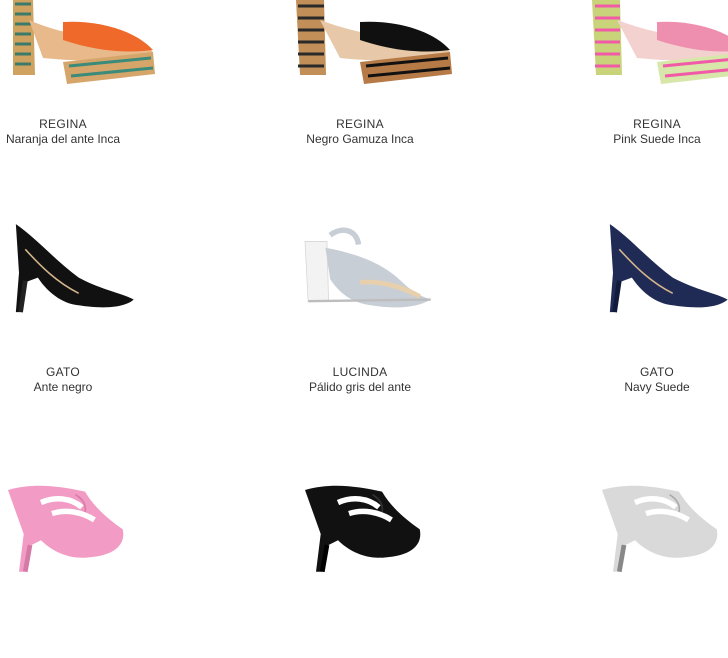 The image size is (728, 658). What do you see at coordinates (360, 372) in the screenshot?
I see `product-name: LUCINDA` at bounding box center [360, 372].